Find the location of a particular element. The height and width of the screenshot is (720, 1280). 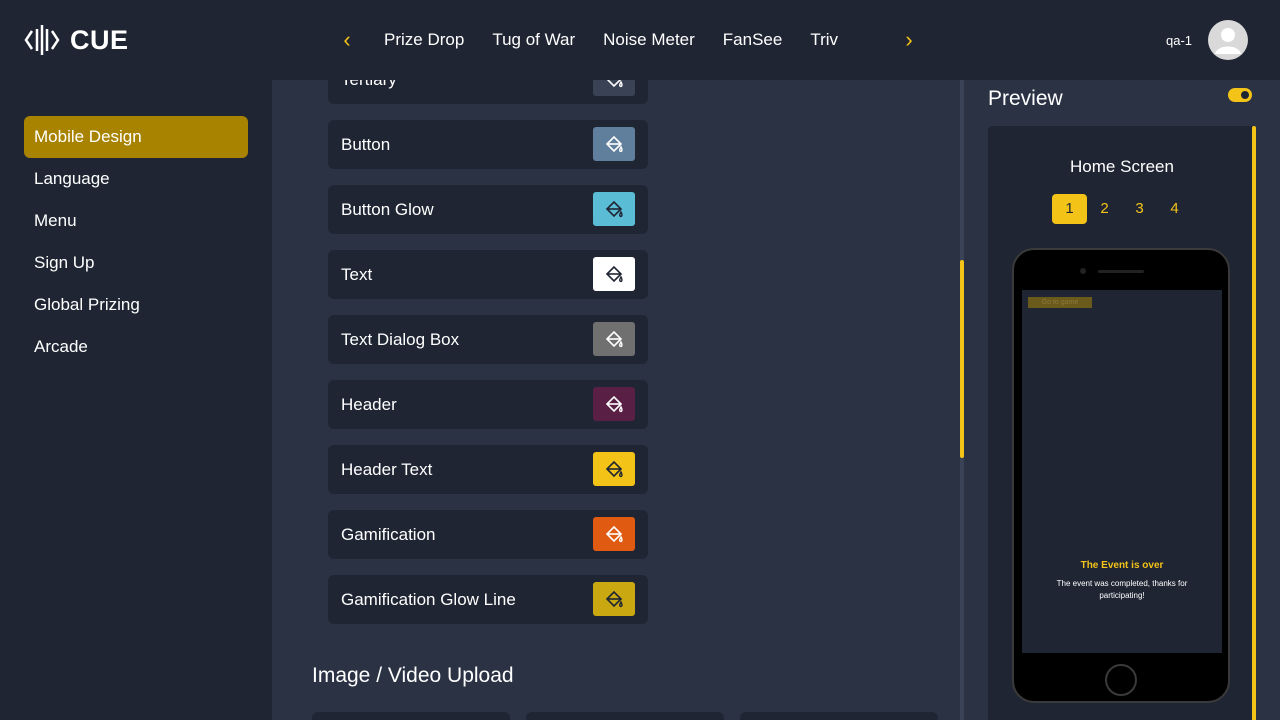

color-row-label: Gamification Glow Line is located at coordinates (428, 599).